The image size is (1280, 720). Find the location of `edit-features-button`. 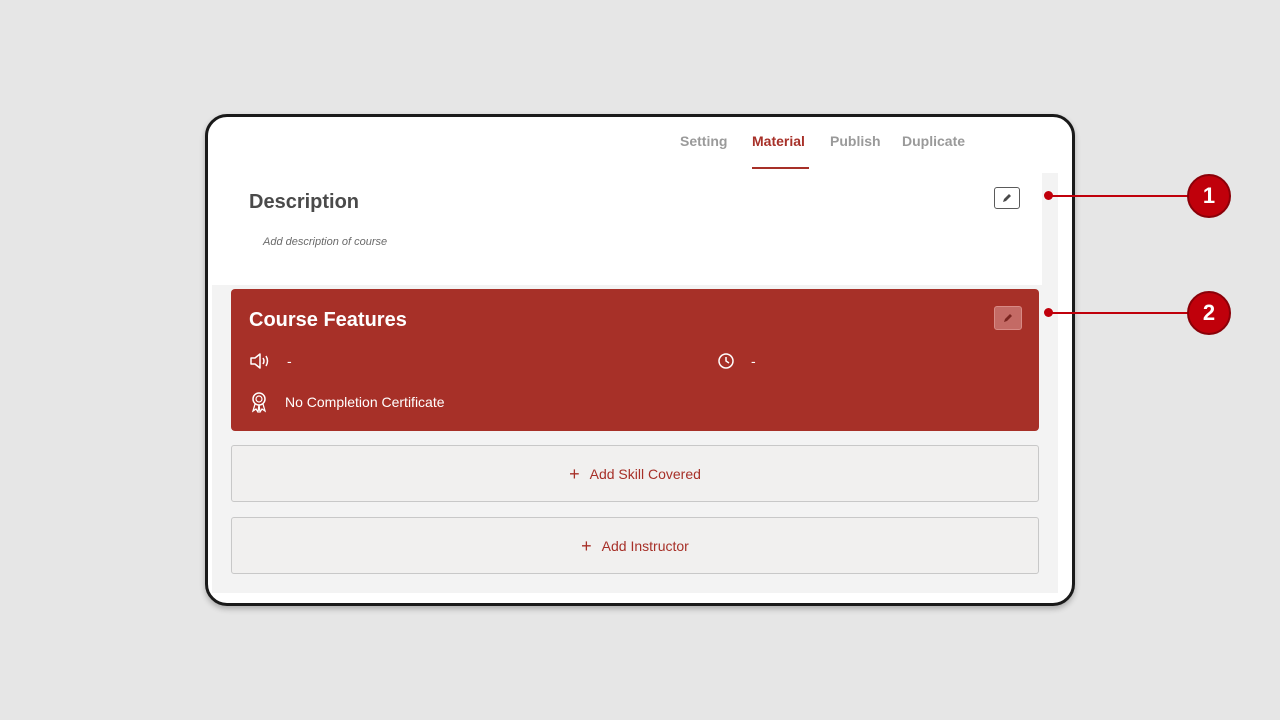

edit-features-button is located at coordinates (1008, 318).